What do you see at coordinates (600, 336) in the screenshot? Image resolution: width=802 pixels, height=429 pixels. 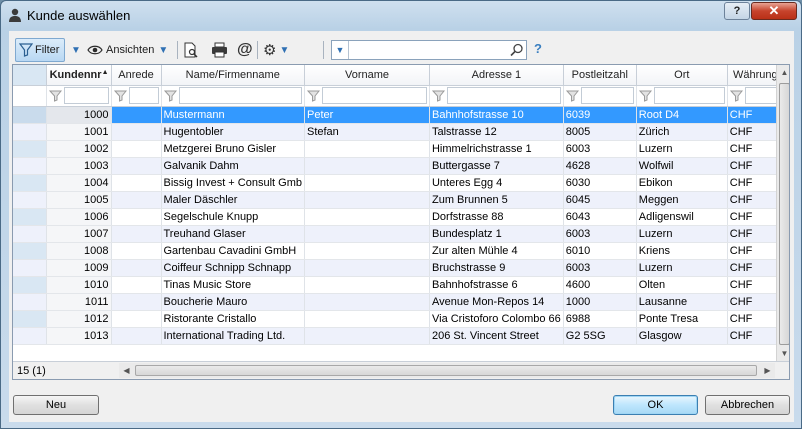 I see `table-cell: G2 5SG` at bounding box center [600, 336].